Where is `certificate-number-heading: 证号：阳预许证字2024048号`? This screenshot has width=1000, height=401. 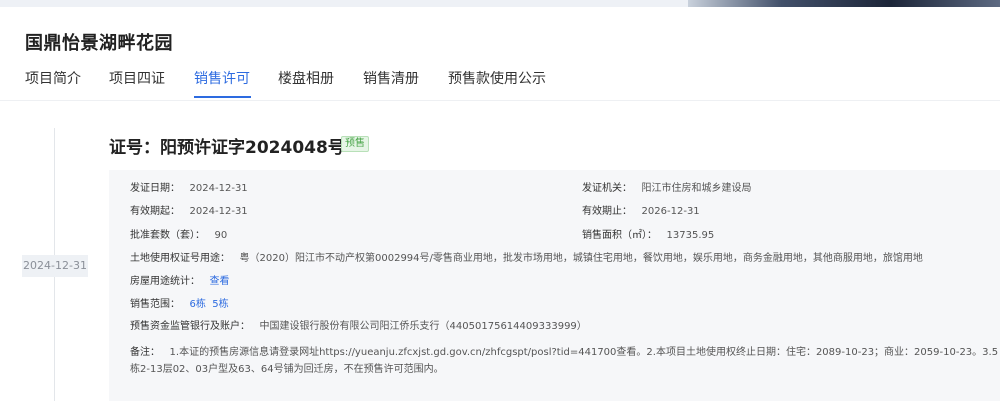 certificate-number-heading: 证号：阳预许证字2024048号 is located at coordinates (227, 148).